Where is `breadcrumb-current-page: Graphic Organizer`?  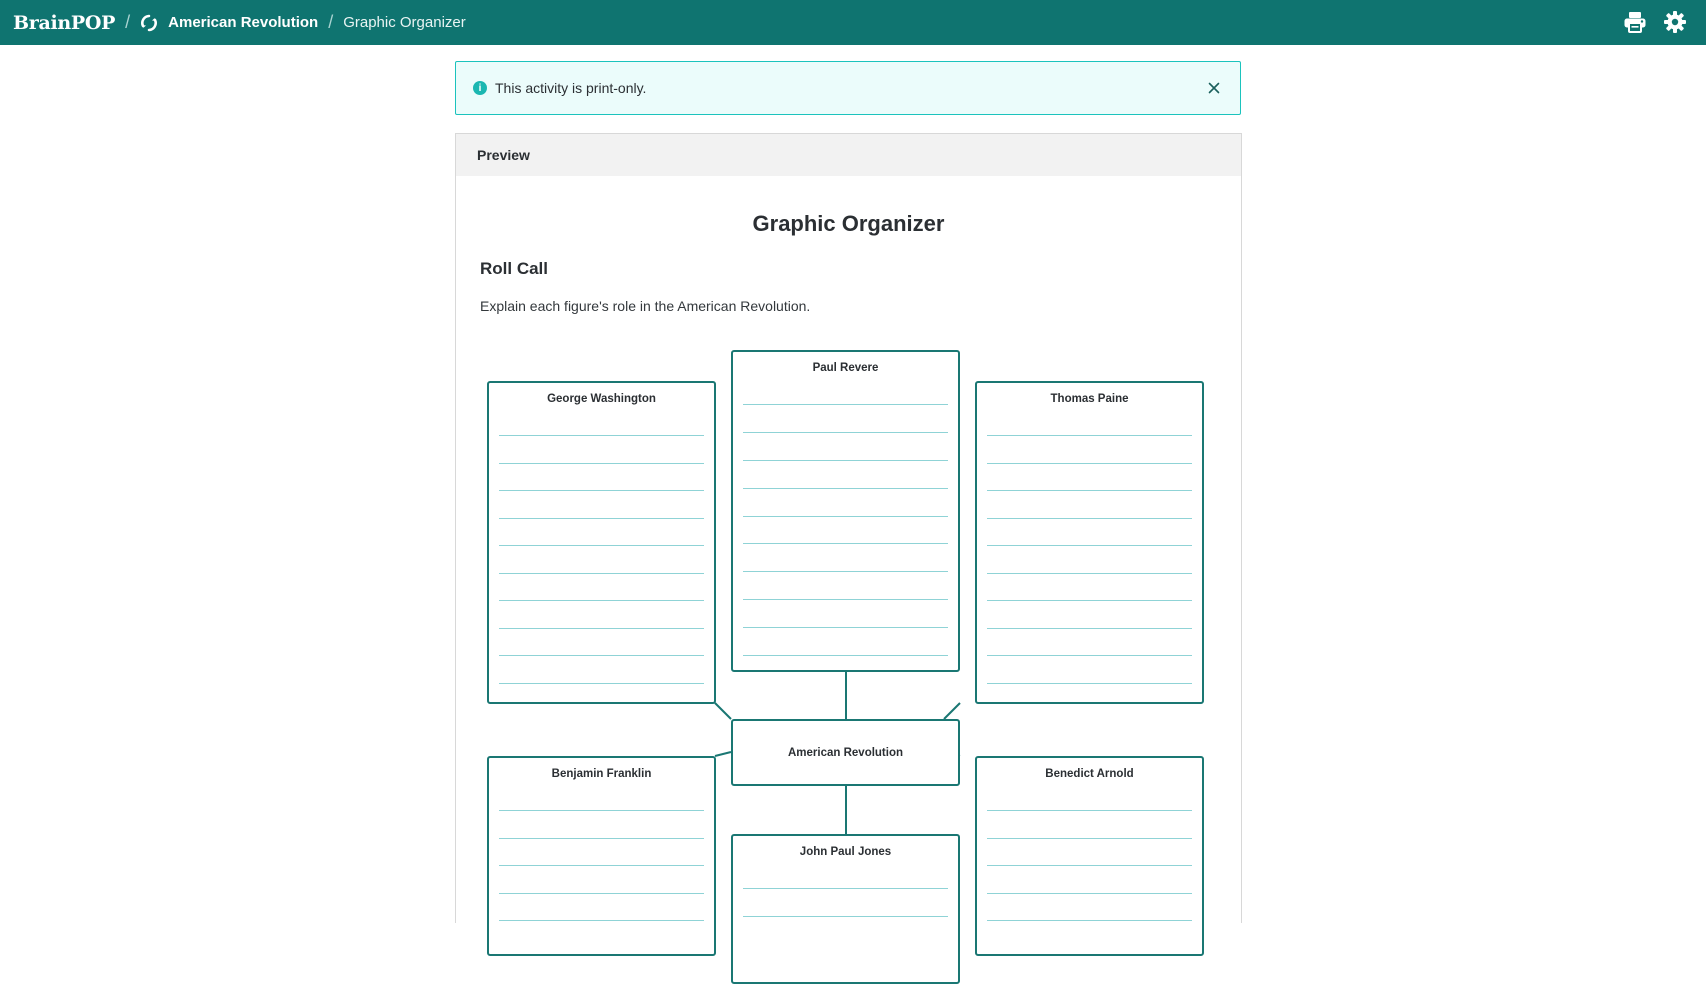
breadcrumb-current-page: Graphic Organizer is located at coordinates (404, 22).